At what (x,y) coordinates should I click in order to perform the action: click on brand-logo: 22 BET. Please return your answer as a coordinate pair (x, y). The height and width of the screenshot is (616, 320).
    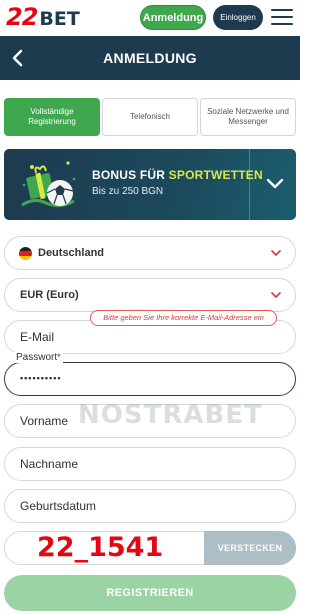
    Looking at the image, I should click on (43, 18).